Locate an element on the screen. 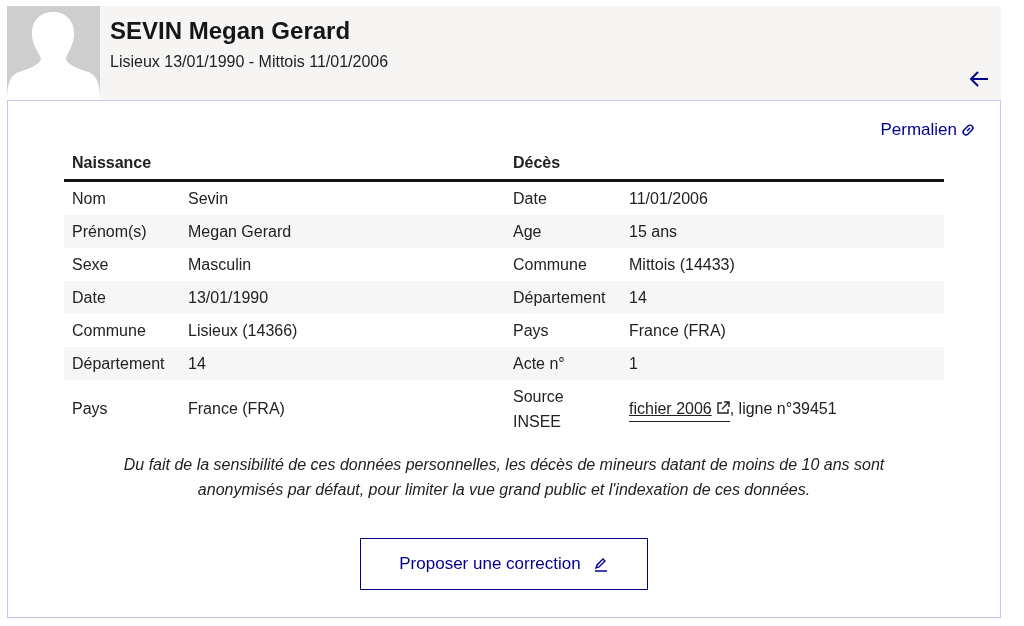 The image size is (1024, 626). external-link-icon is located at coordinates (722, 408).